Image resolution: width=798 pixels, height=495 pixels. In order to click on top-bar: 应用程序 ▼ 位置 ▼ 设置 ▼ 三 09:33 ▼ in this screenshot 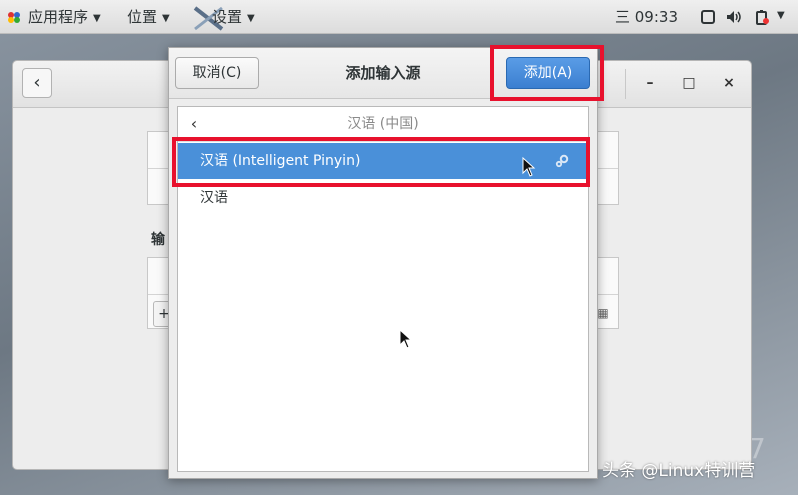, I will do `click(399, 17)`.